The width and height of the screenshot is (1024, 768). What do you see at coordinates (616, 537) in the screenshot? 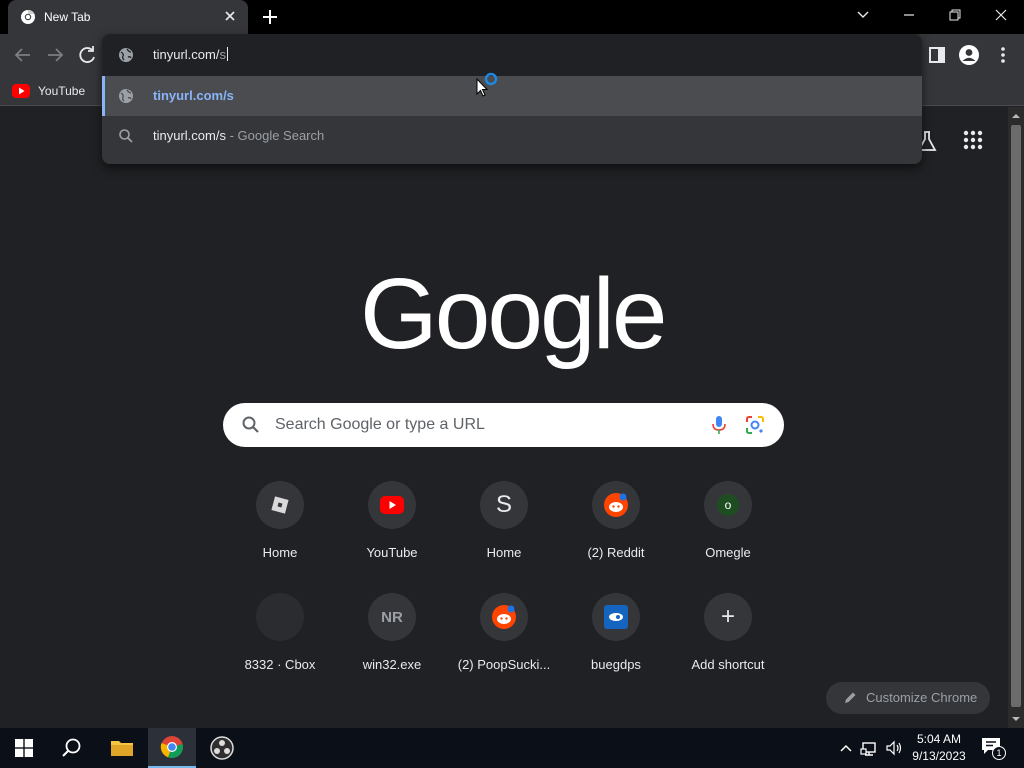
I see `shortcut-tile: (2) Reddit` at bounding box center [616, 537].